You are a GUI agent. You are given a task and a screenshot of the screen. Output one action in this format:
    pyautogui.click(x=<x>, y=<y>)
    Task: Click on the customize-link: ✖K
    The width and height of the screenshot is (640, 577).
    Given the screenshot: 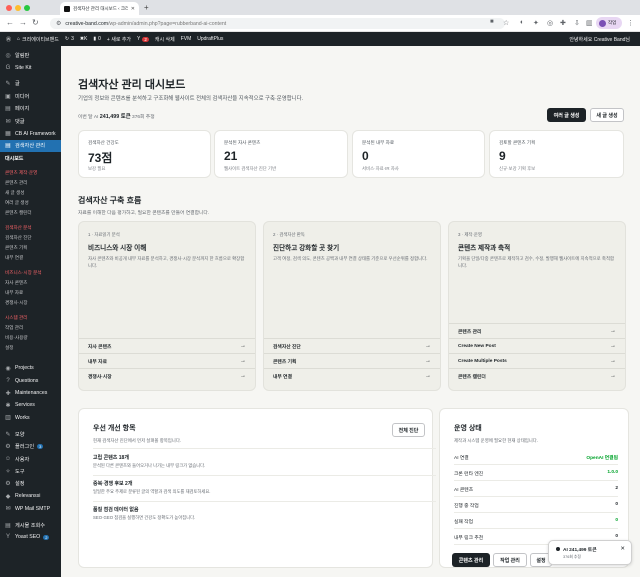 What is the action you would take?
    pyautogui.click(x=84, y=39)
    